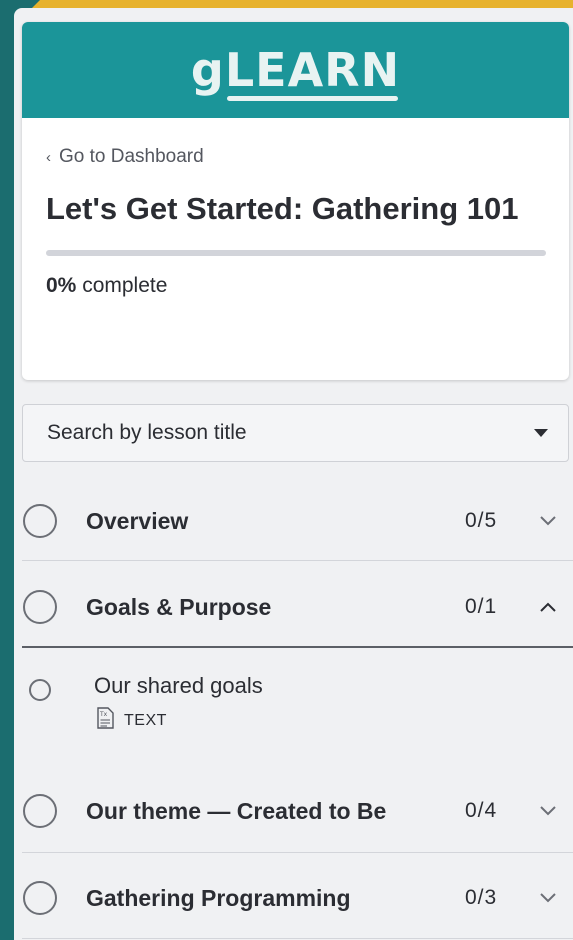  I want to click on progress-text: 0% complete, so click(295, 286).